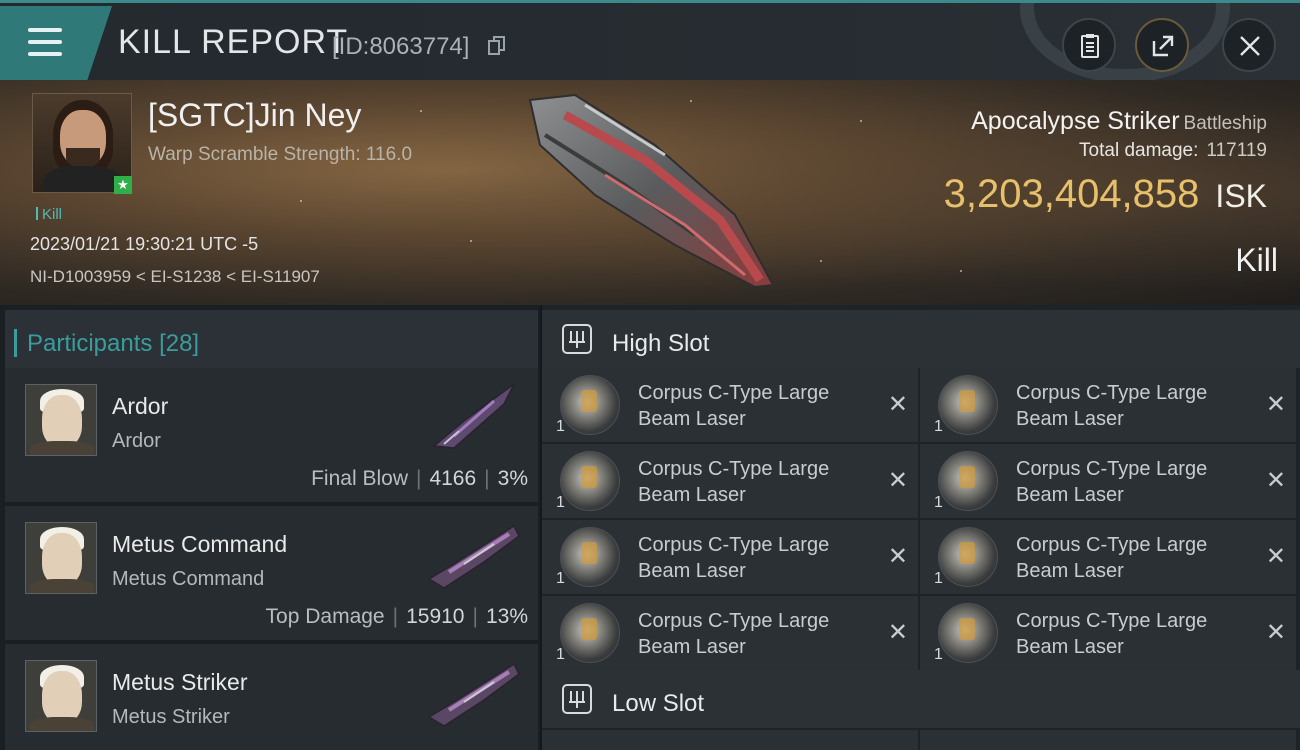 This screenshot has width=1300, height=750. I want to click on isk-value: 3,203,404,858 ISK, so click(1105, 194).